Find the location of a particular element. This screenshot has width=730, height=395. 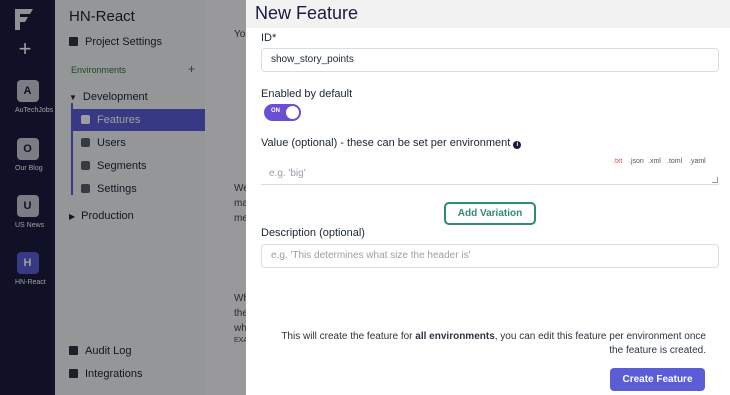

id-label: ID* is located at coordinates (269, 38).